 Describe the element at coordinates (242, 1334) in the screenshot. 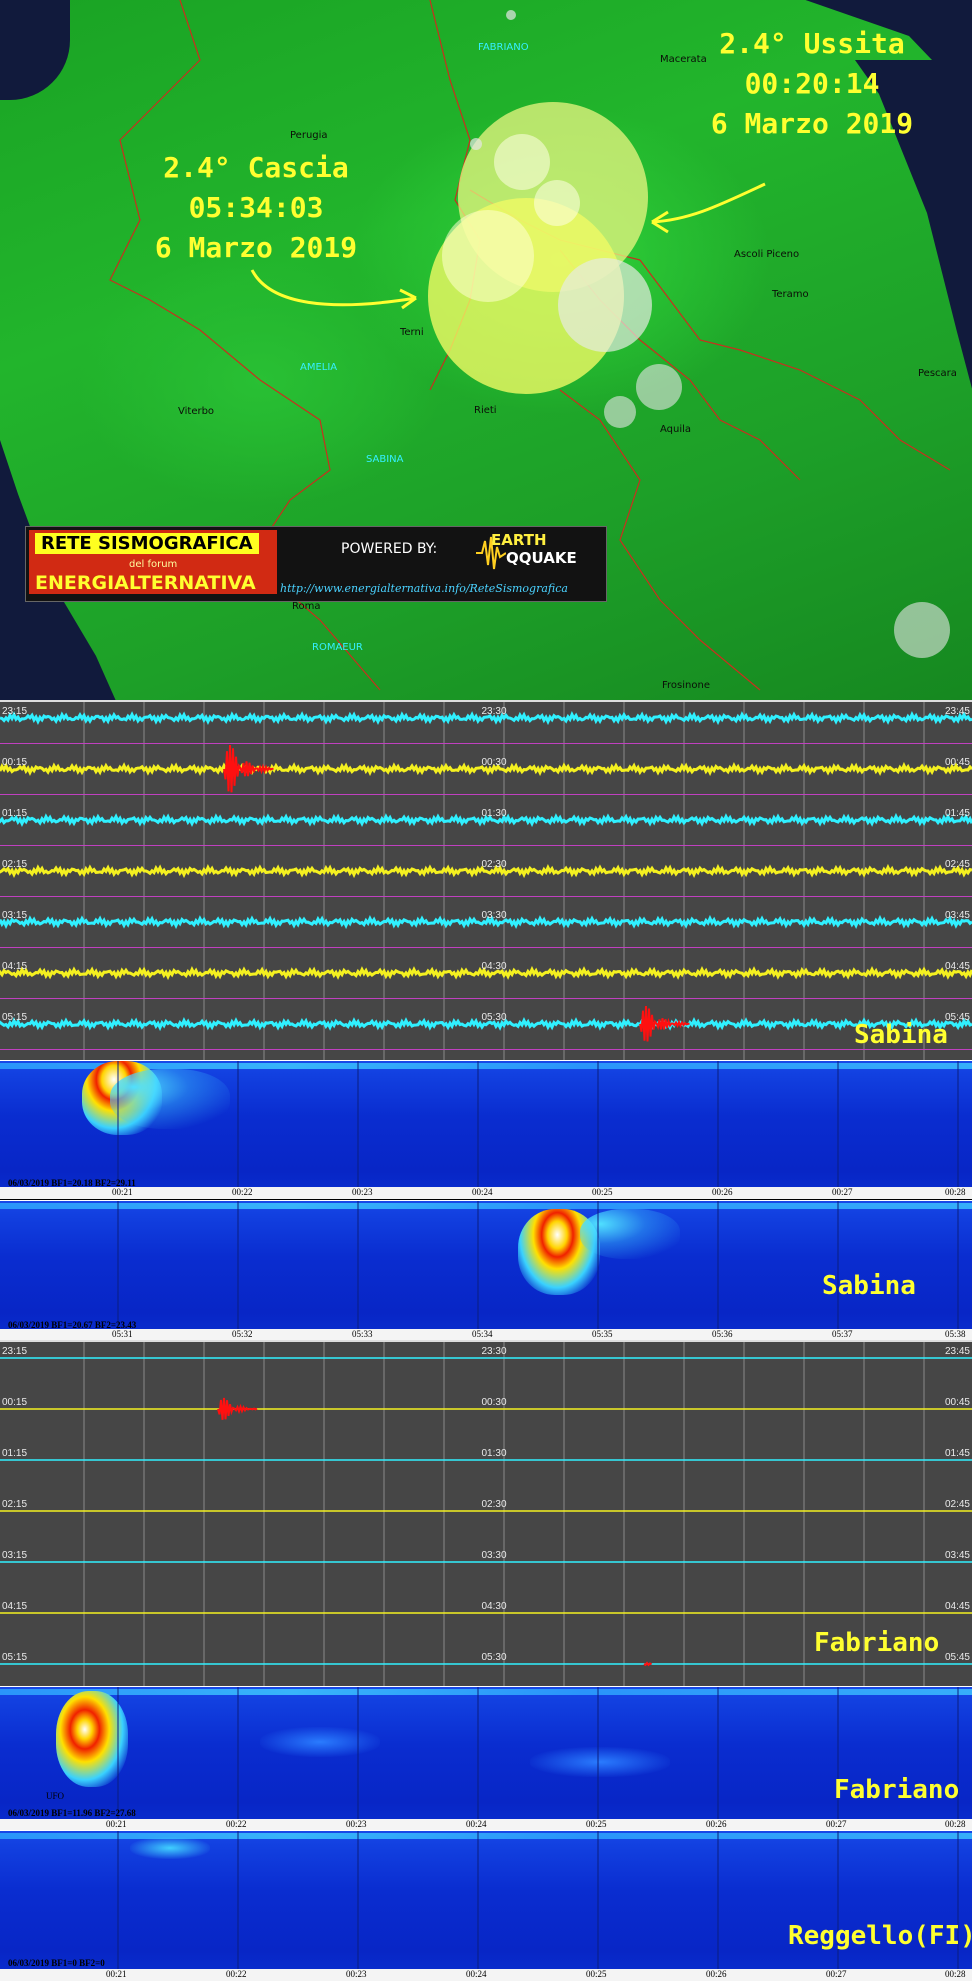

I see `time-tick: 05:32` at that location.